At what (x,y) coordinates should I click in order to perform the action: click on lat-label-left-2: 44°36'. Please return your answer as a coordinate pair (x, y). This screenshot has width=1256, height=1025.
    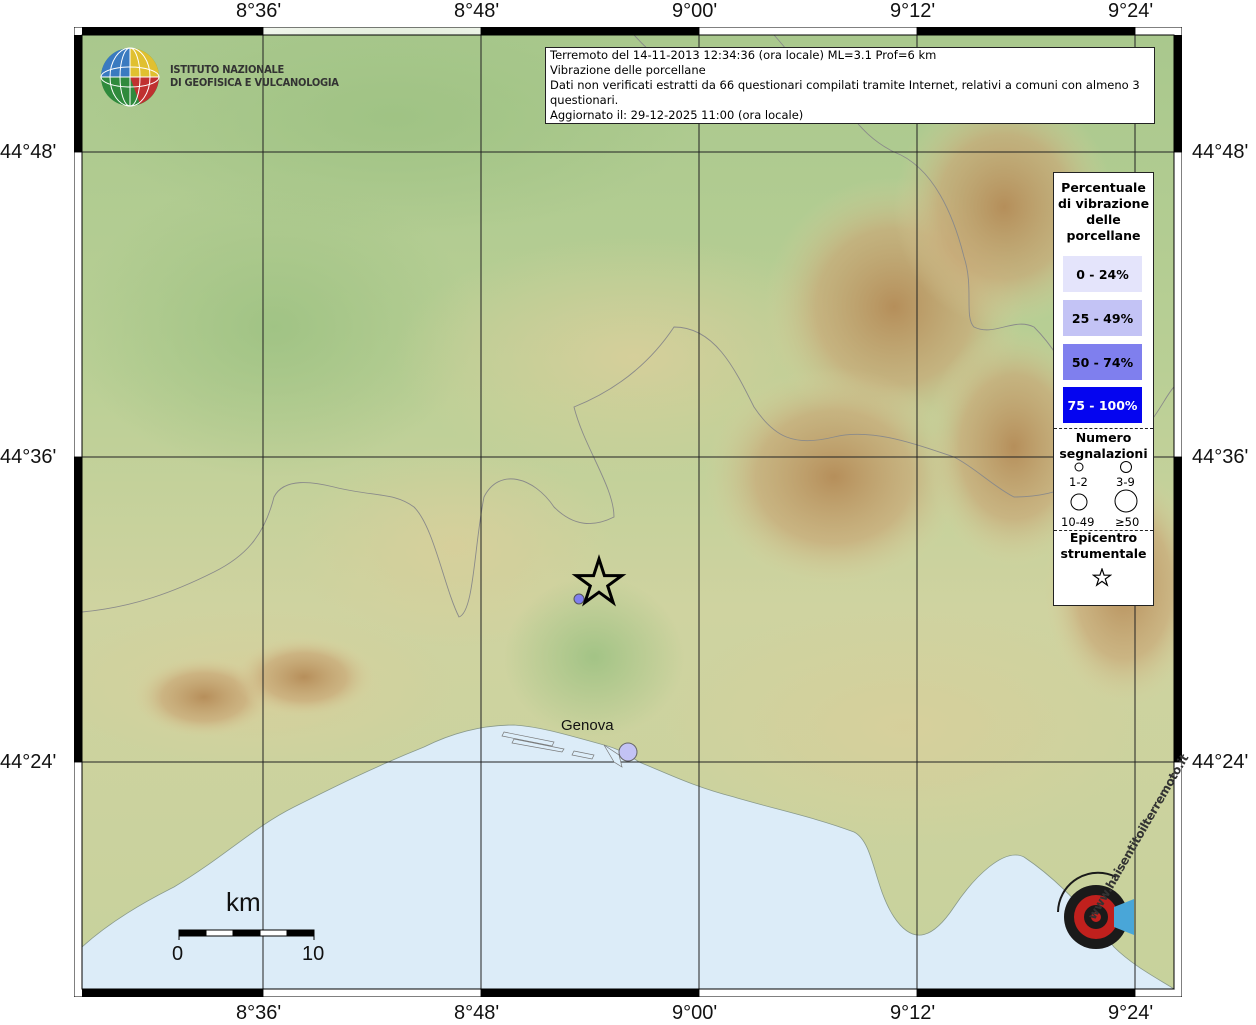
    Looking at the image, I should click on (28, 457).